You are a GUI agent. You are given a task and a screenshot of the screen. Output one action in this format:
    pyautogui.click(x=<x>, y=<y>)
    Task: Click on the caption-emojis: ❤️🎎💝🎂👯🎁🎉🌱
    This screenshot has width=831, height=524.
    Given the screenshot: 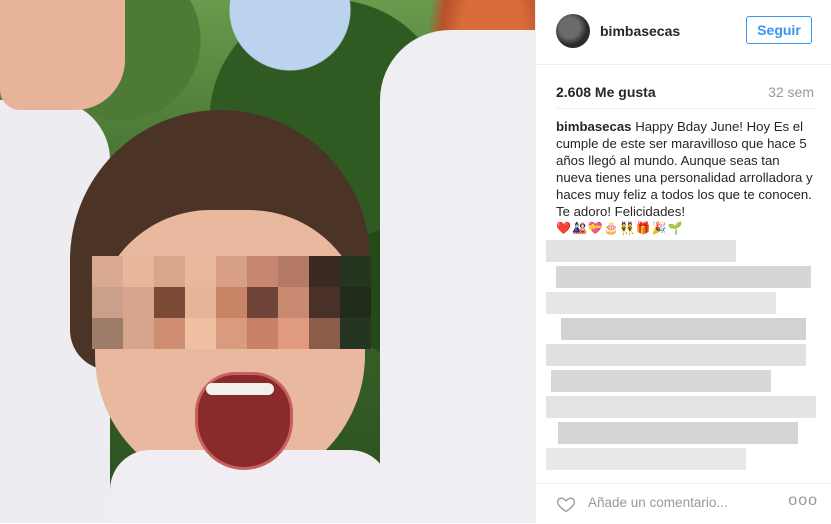 What is the action you would take?
    pyautogui.click(x=620, y=228)
    